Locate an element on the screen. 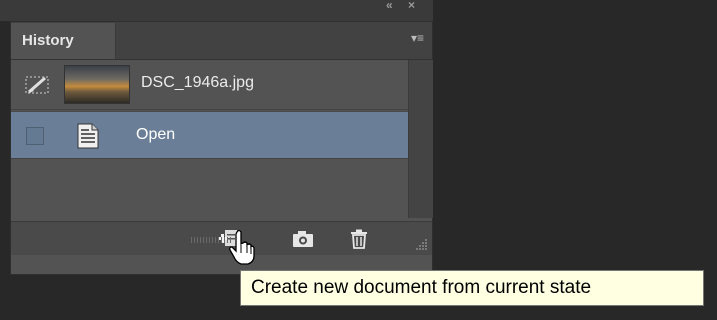 The image size is (717, 320). collapse-icon: « is located at coordinates (389, 6).